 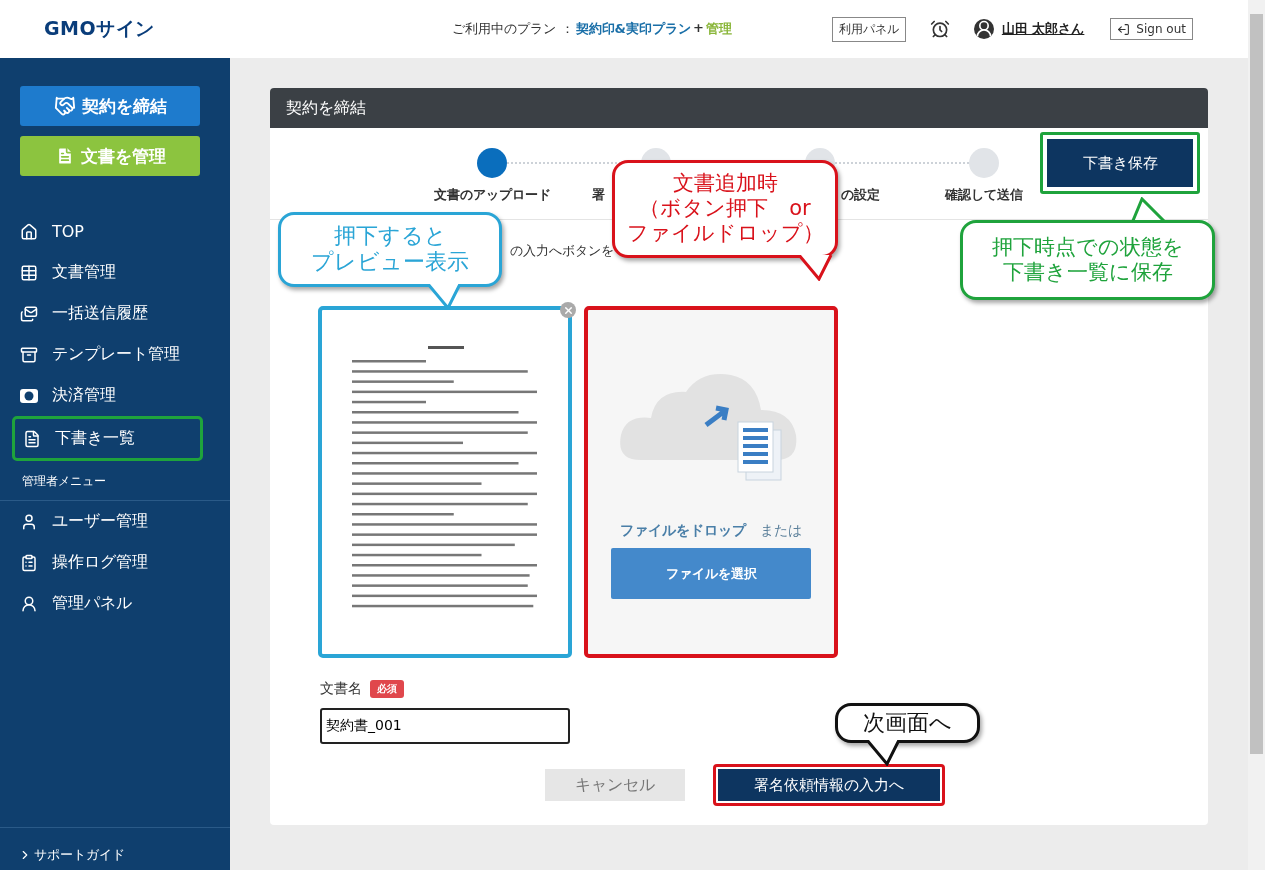 I want to click on plan-label: ご利用中のプラン ：, so click(x=513, y=29).